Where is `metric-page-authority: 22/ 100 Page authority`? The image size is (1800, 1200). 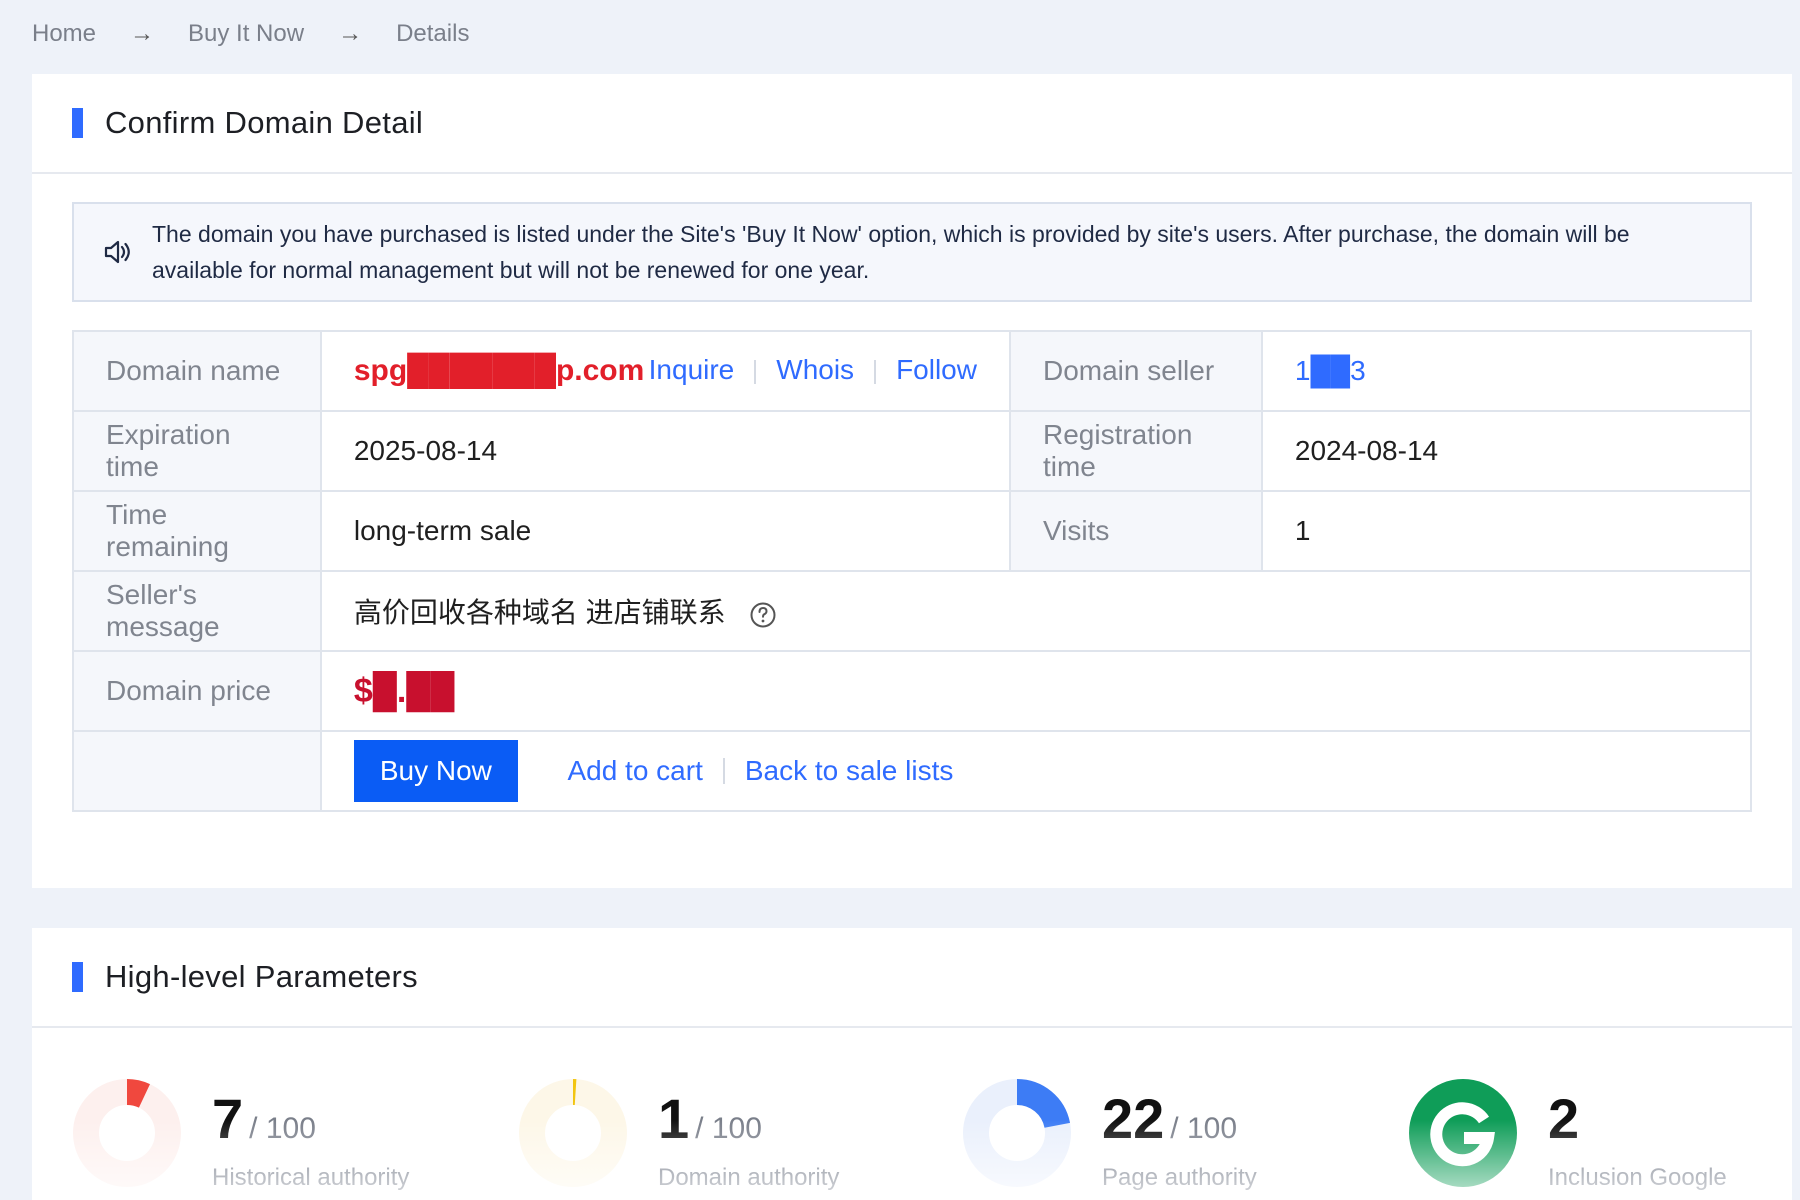 metric-page-authority: 22/ 100 Page authority is located at coordinates (1172, 1138).